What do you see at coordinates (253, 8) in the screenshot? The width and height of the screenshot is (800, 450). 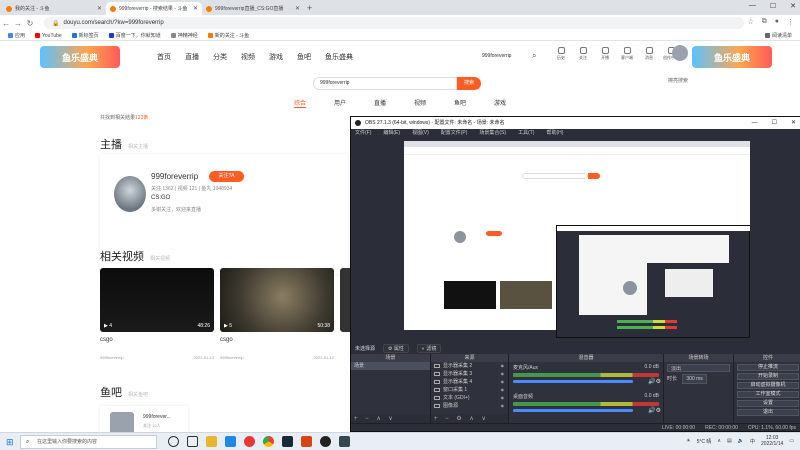 I see `tab-live-room: 999foreverrip直播_CS:GO直播 ✕` at bounding box center [253, 8].